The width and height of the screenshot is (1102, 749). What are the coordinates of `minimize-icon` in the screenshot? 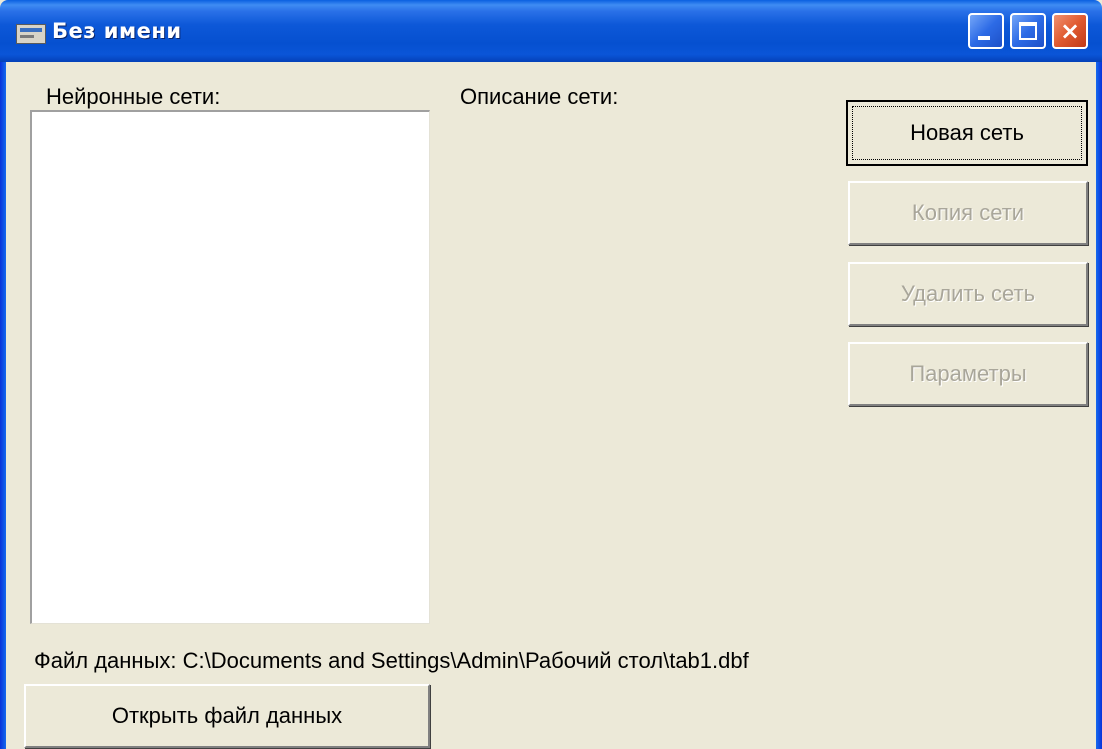 It's located at (984, 38).